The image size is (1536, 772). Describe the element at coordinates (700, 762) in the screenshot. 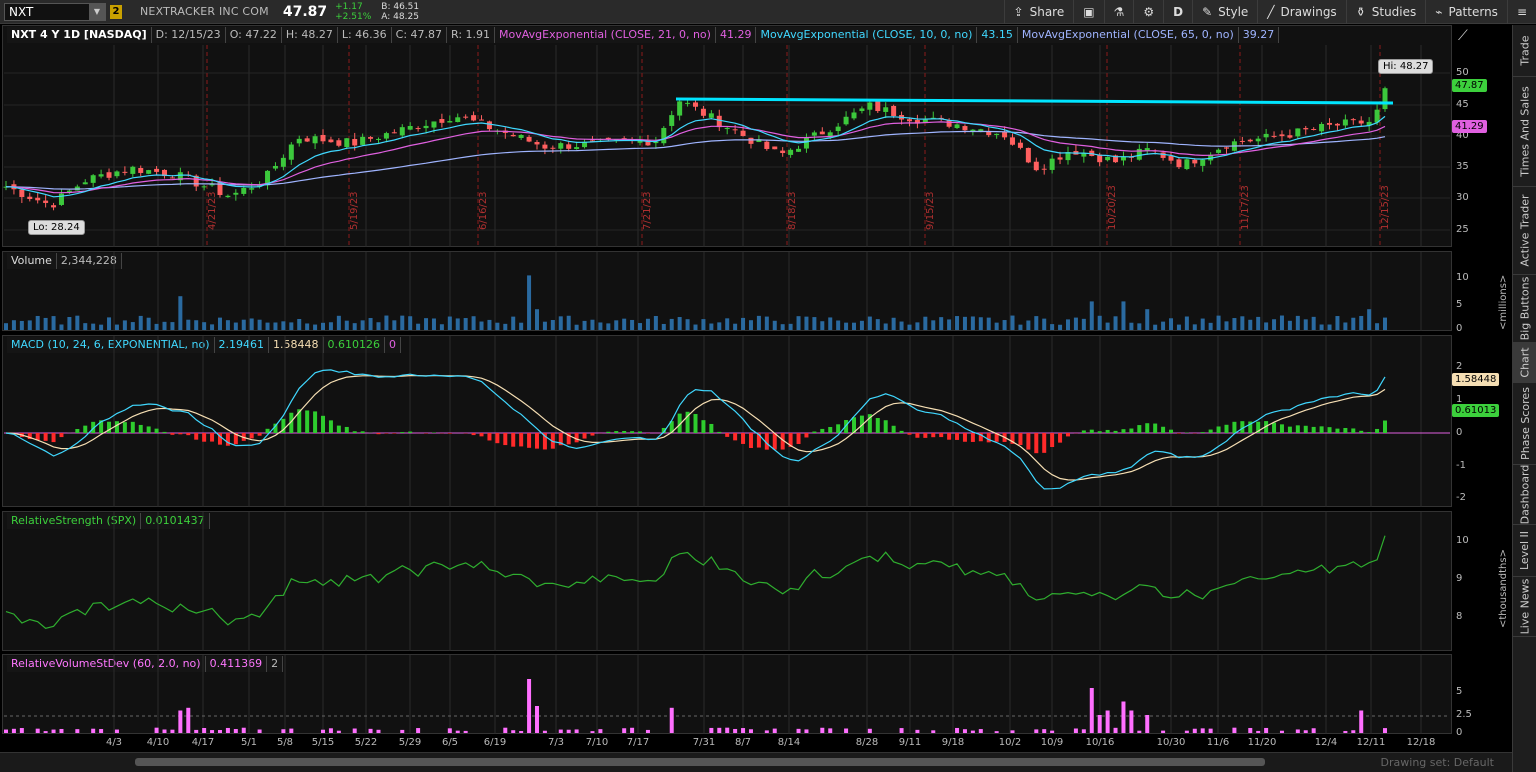

I see `scroll-thumb` at that location.